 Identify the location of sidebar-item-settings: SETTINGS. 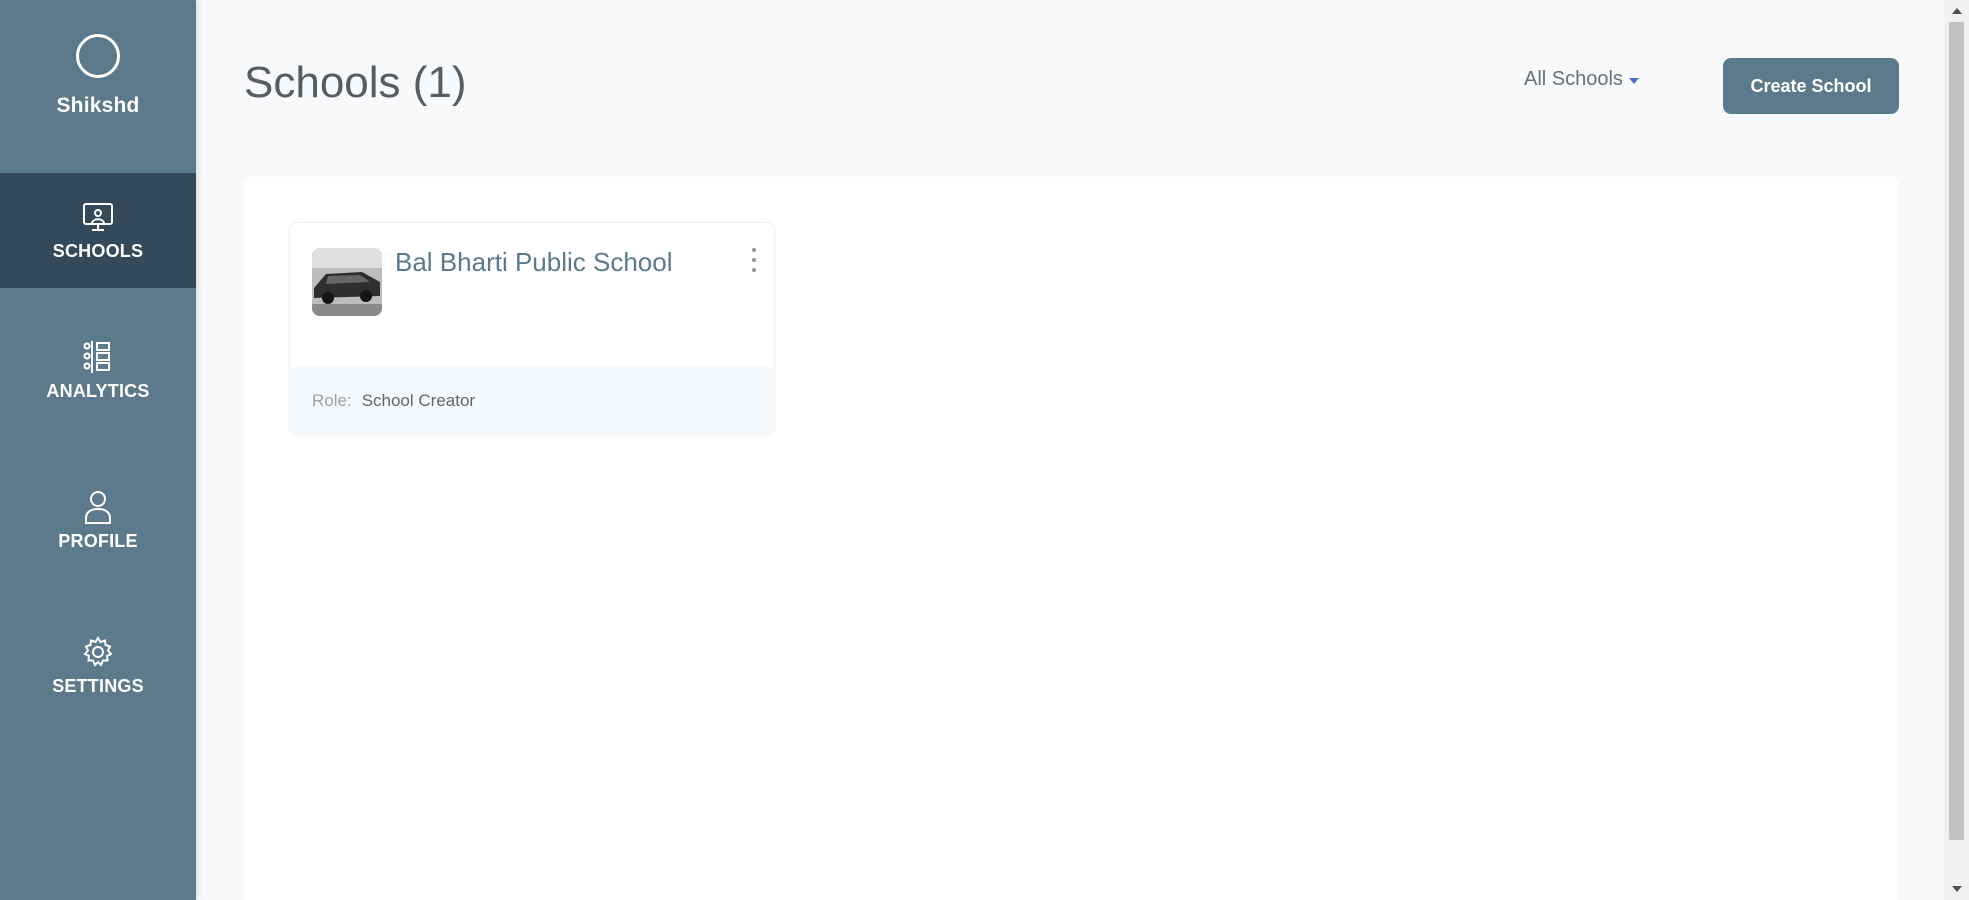
(98, 665).